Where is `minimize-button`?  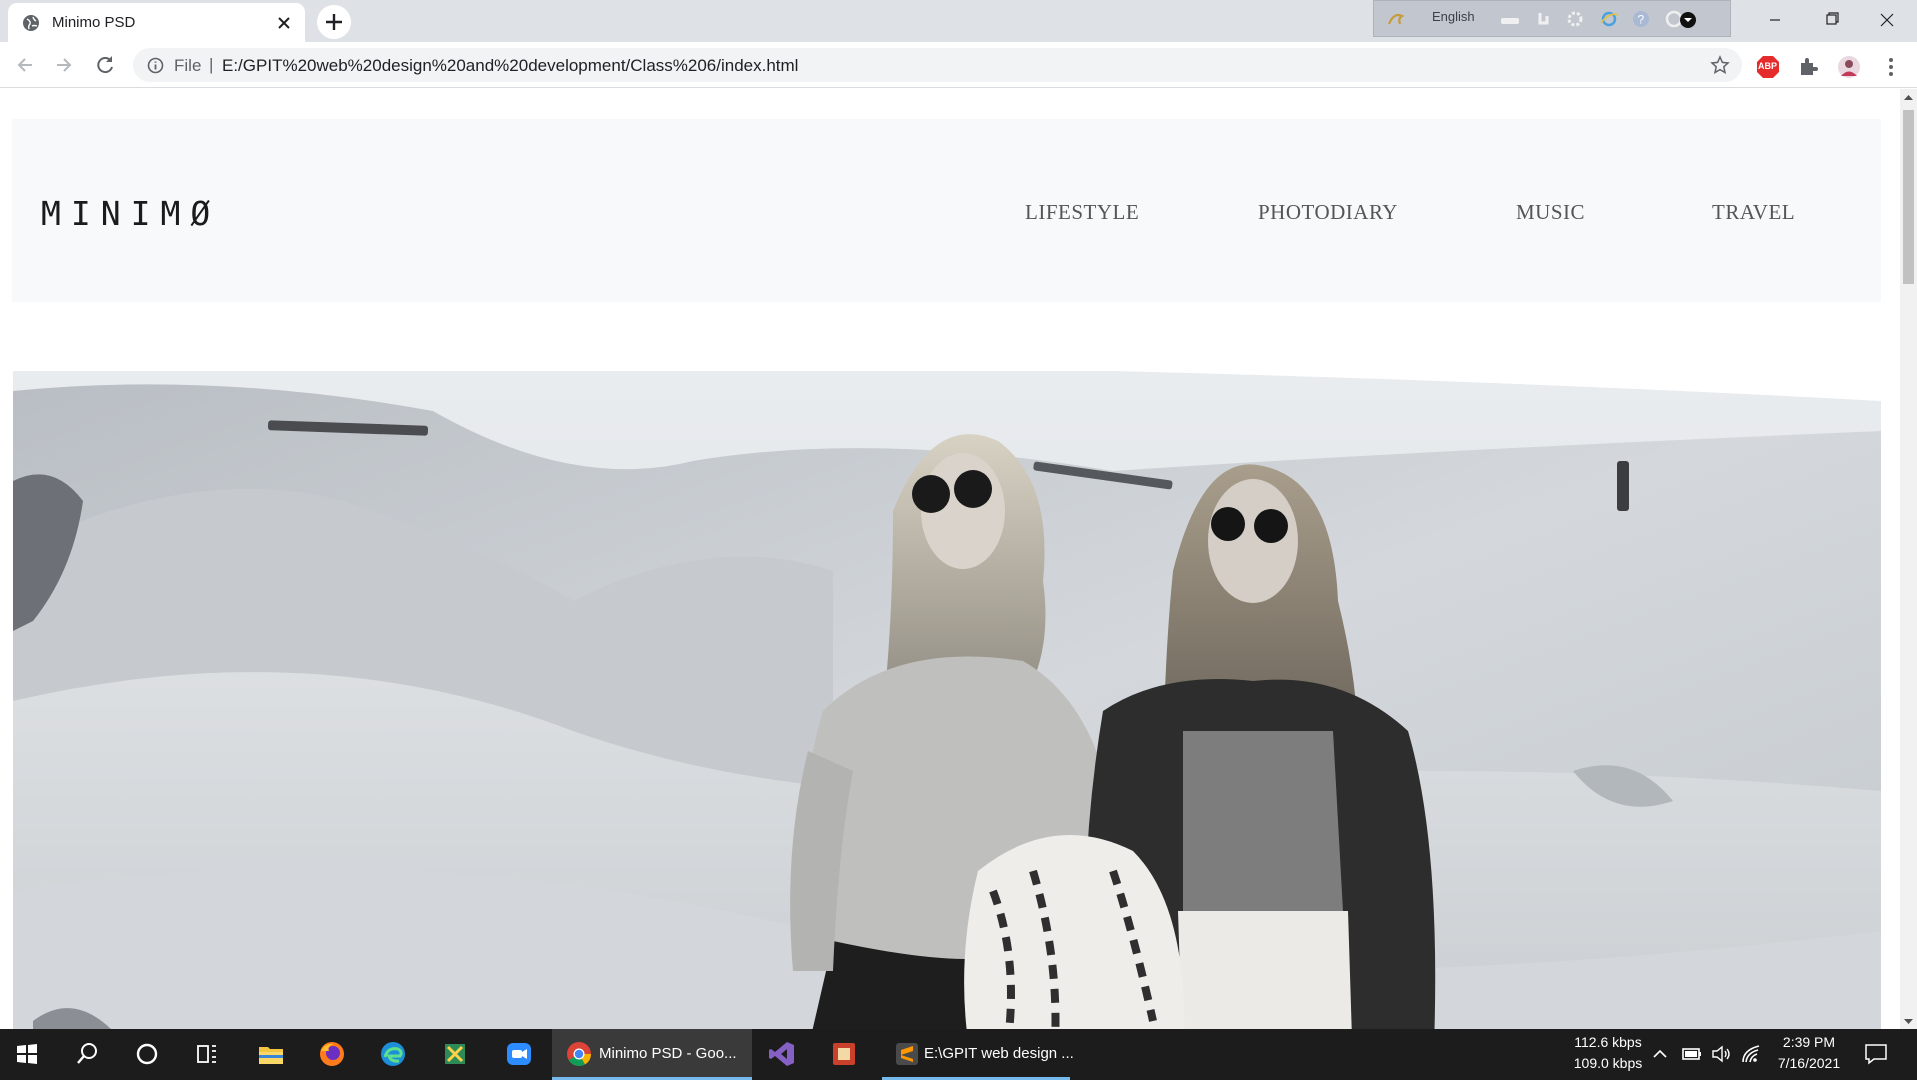 minimize-button is located at coordinates (1775, 20).